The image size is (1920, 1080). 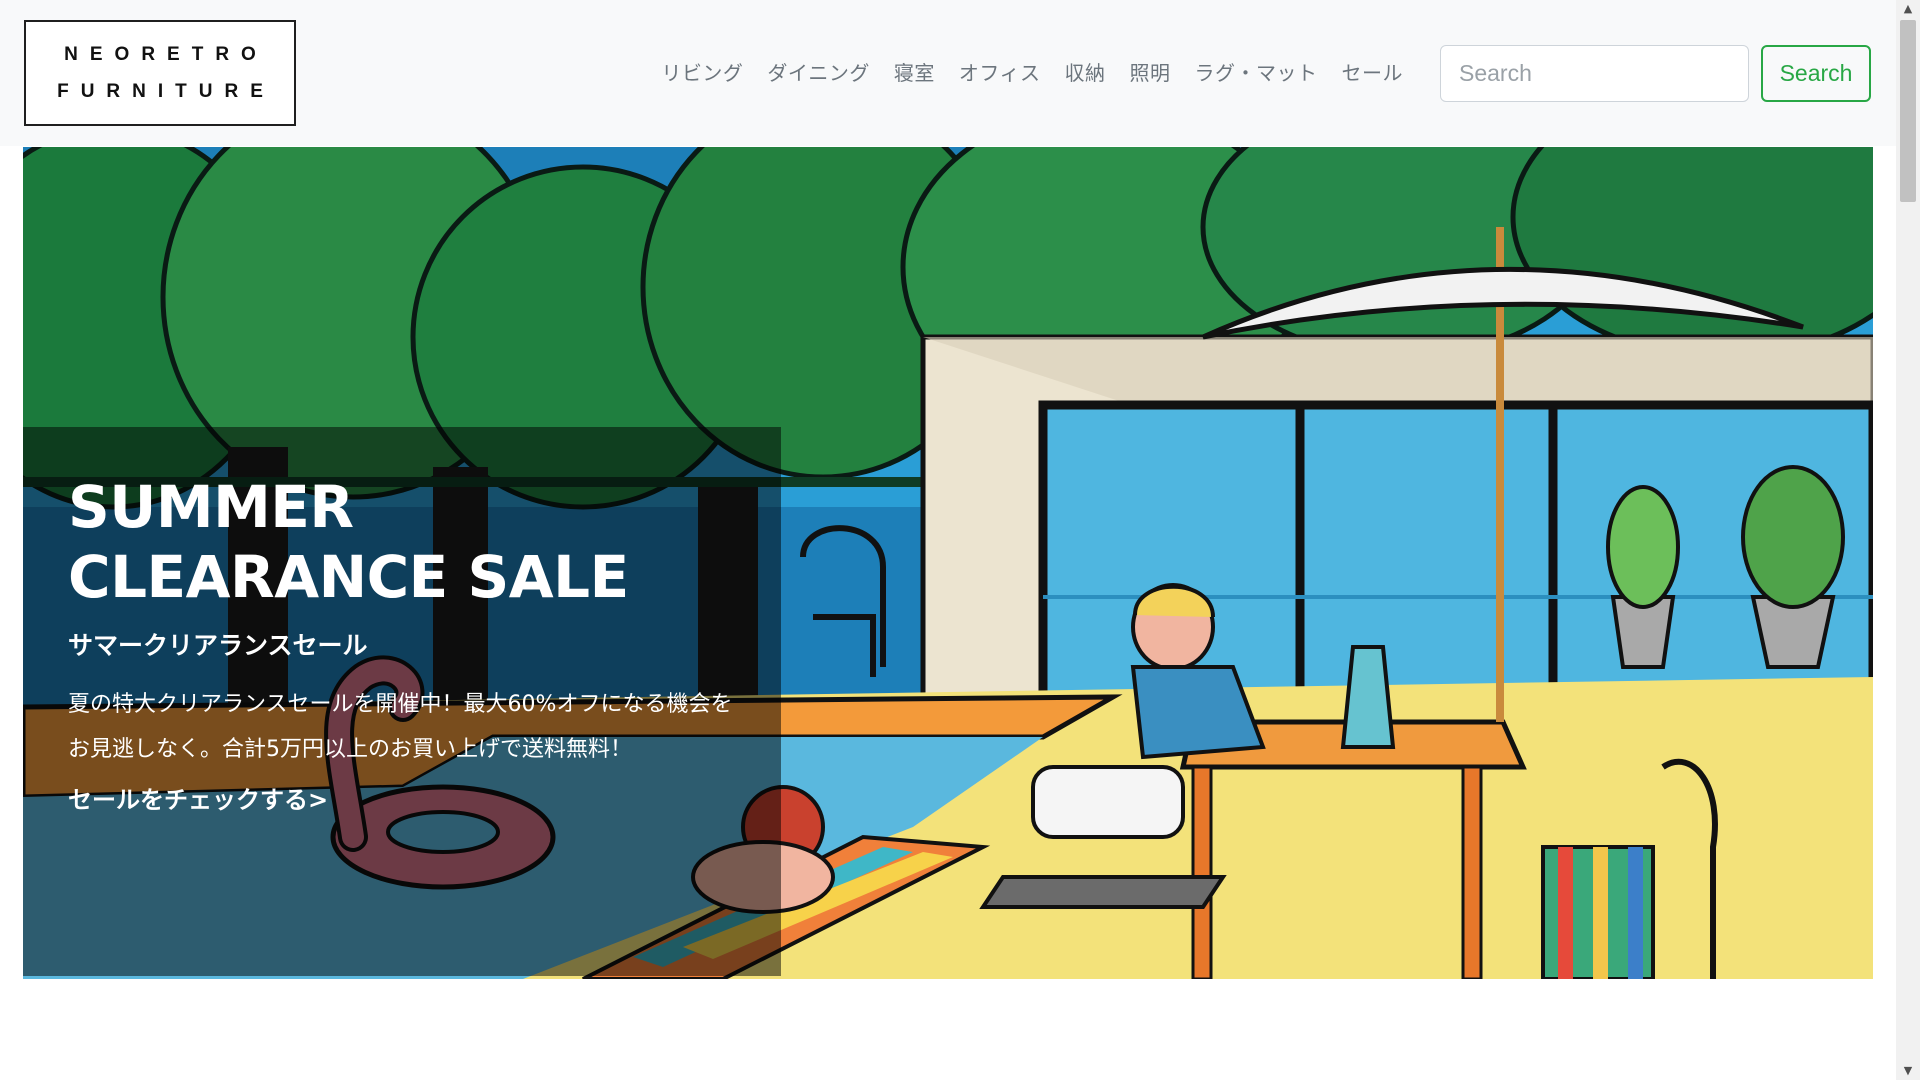 What do you see at coordinates (818, 73) in the screenshot?
I see `nav-link-dining: ダイニング` at bounding box center [818, 73].